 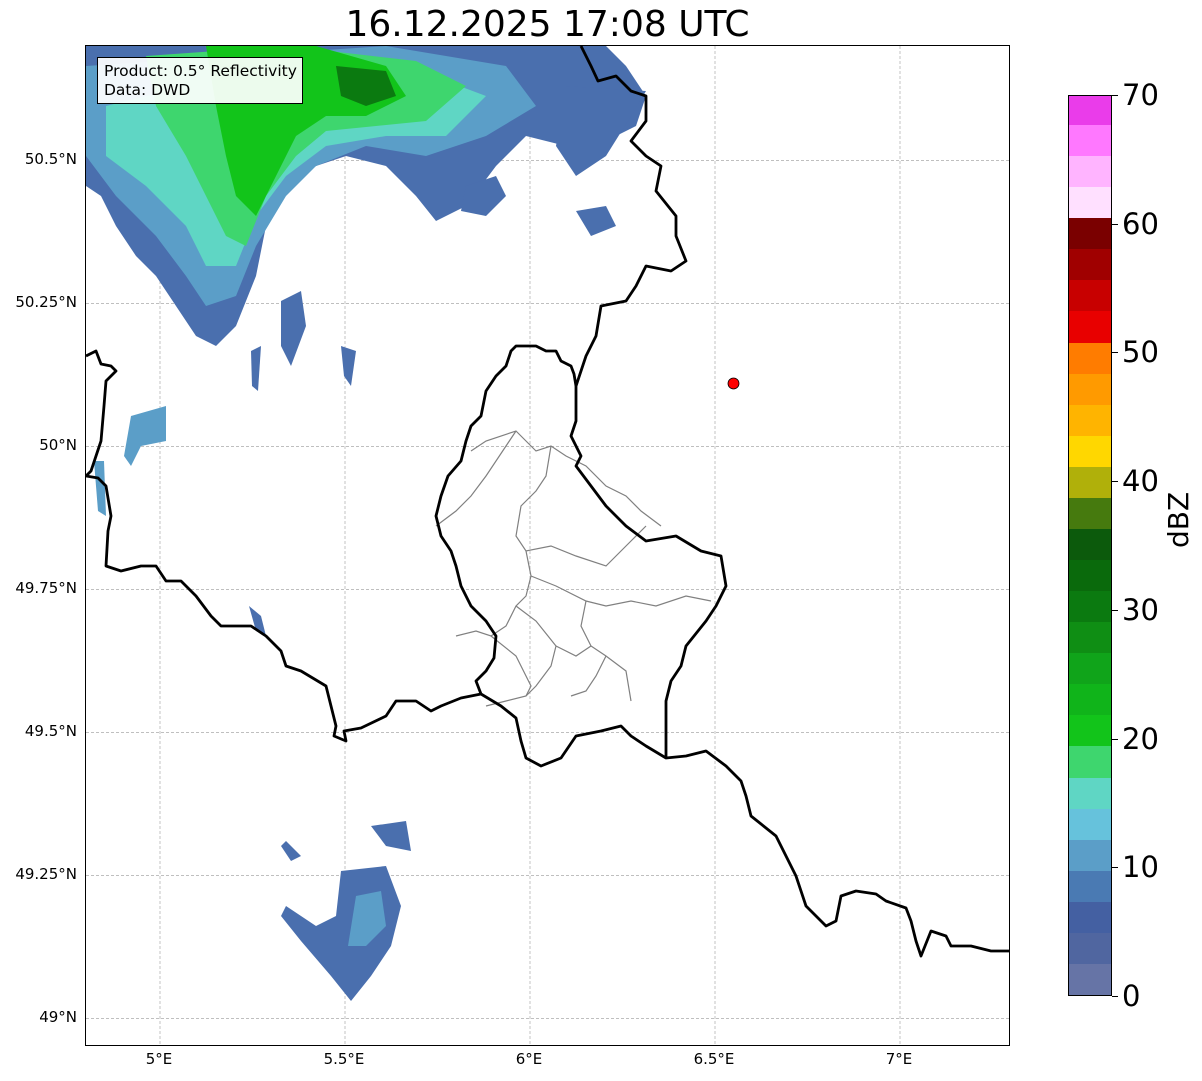 I want to click on colorbar-tick-label: 20, so click(x=1140, y=738).